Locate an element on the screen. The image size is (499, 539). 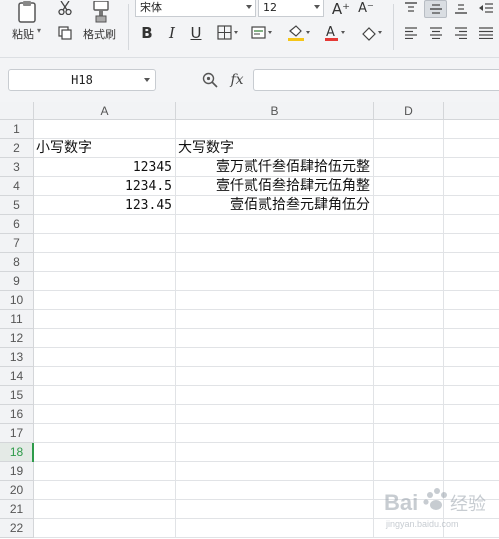
row-header: 4 is located at coordinates (17, 186).